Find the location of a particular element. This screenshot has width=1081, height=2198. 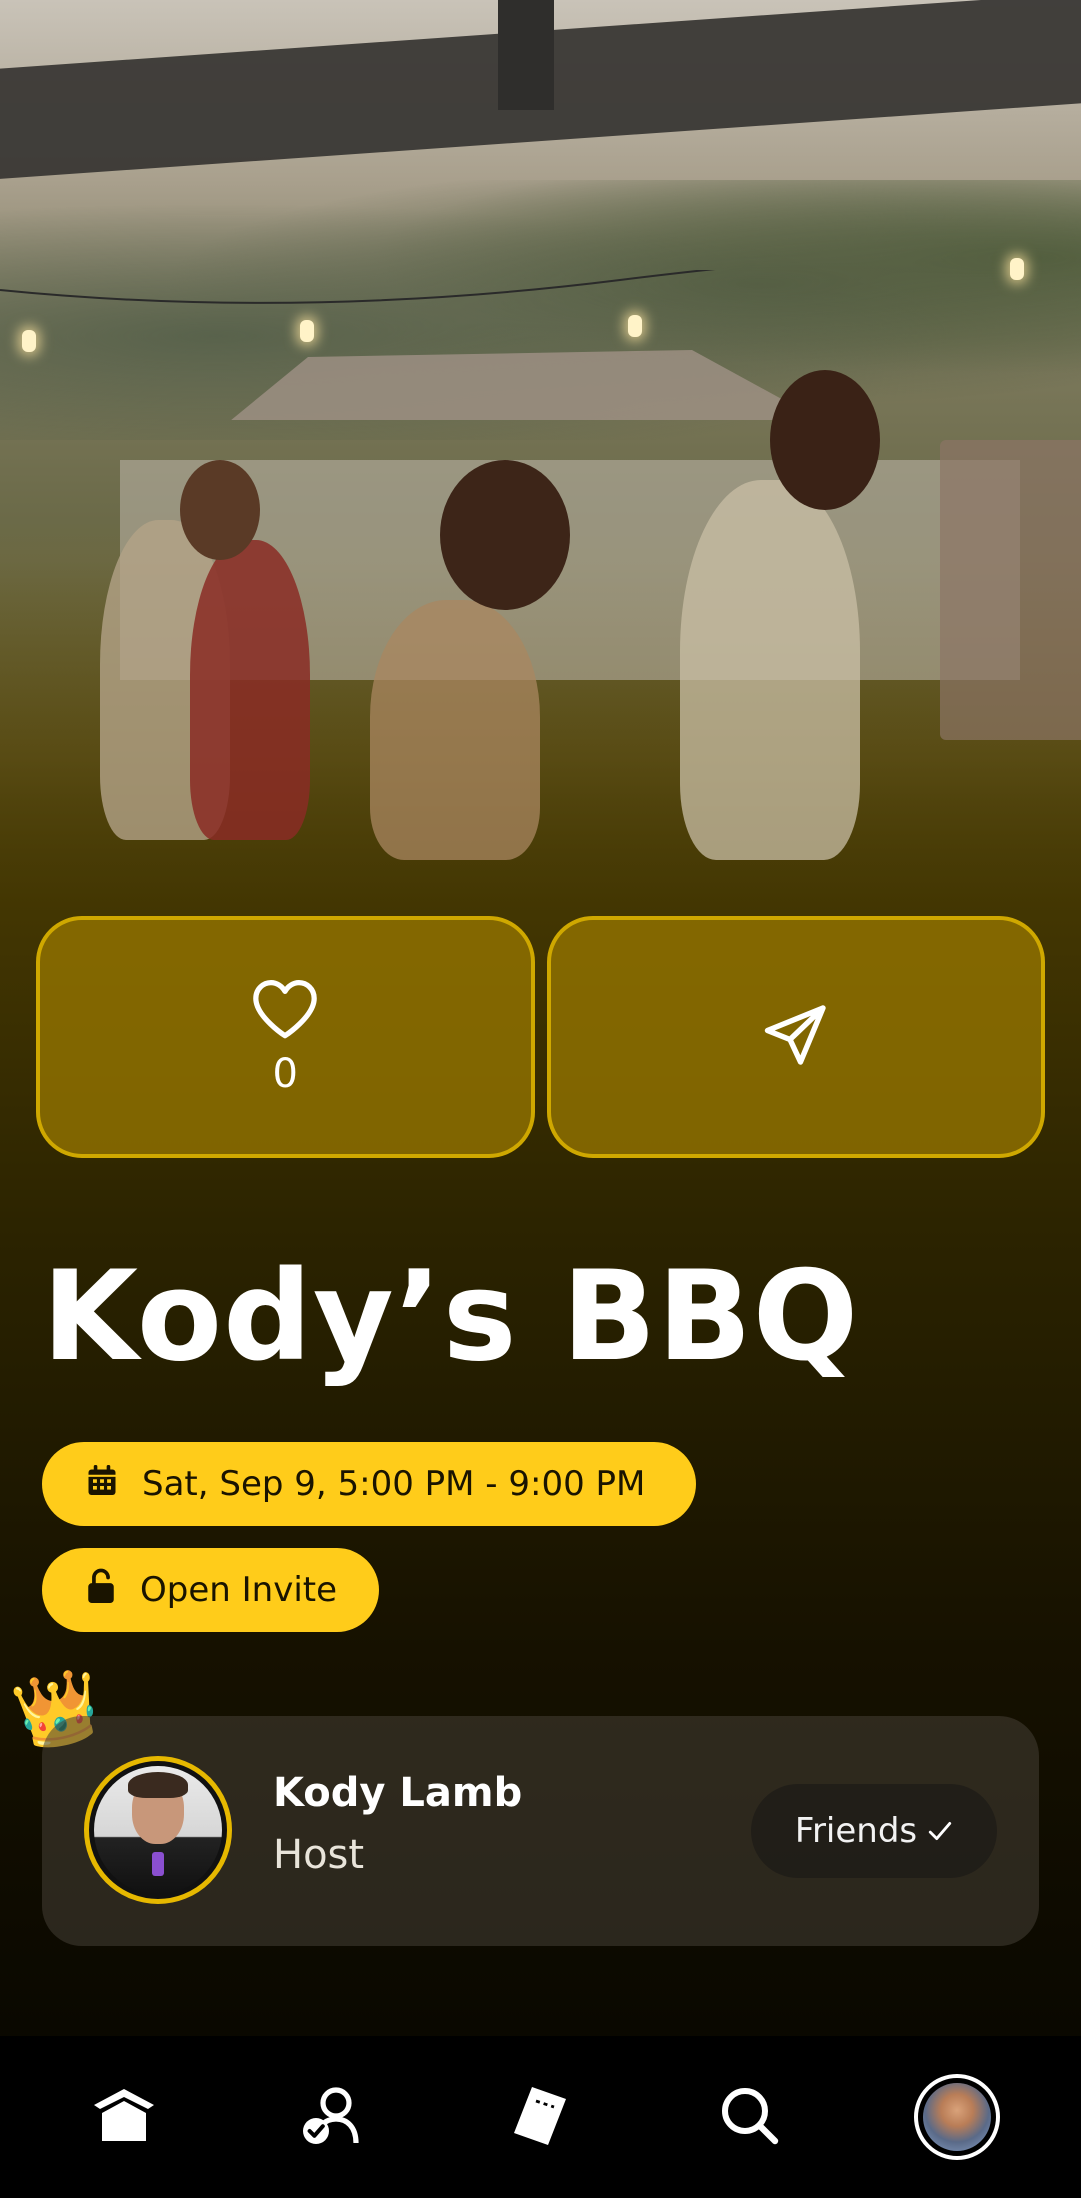

tab-profile is located at coordinates (957, 2117).